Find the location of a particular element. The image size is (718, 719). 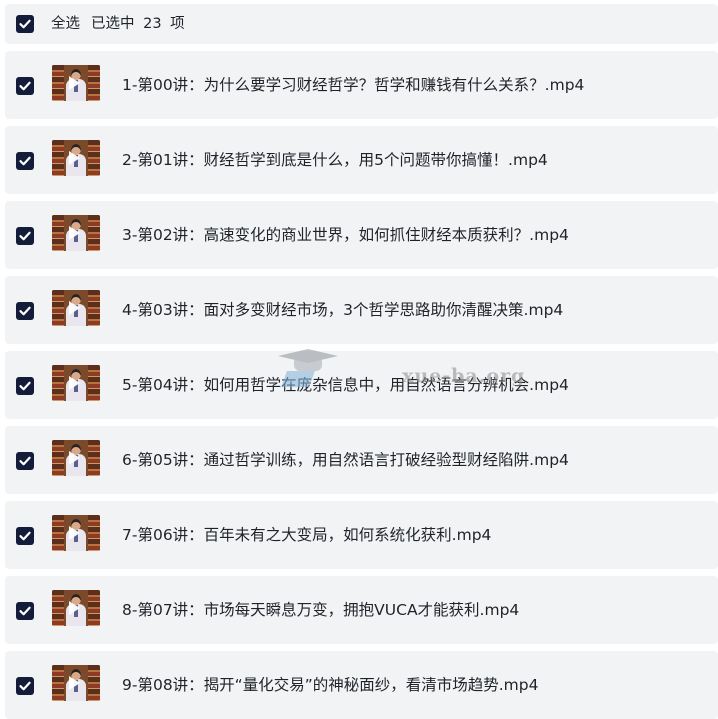

file-name: 3-第02讲：高速变化的商业世界，如何抓住财经本质获利？.mp4 is located at coordinates (345, 235).